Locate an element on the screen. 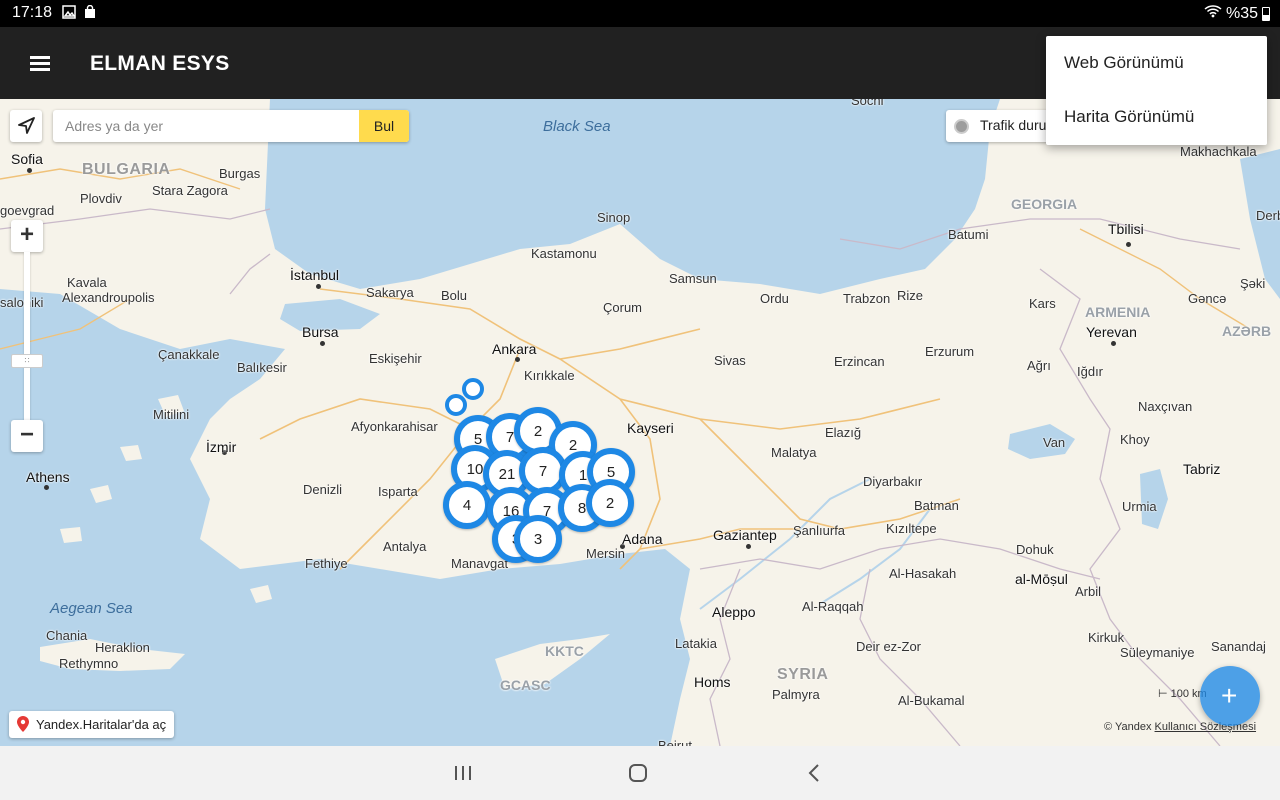 This screenshot has height=800, width=1280. label-manavgat: Manavgat is located at coordinates (480, 563).